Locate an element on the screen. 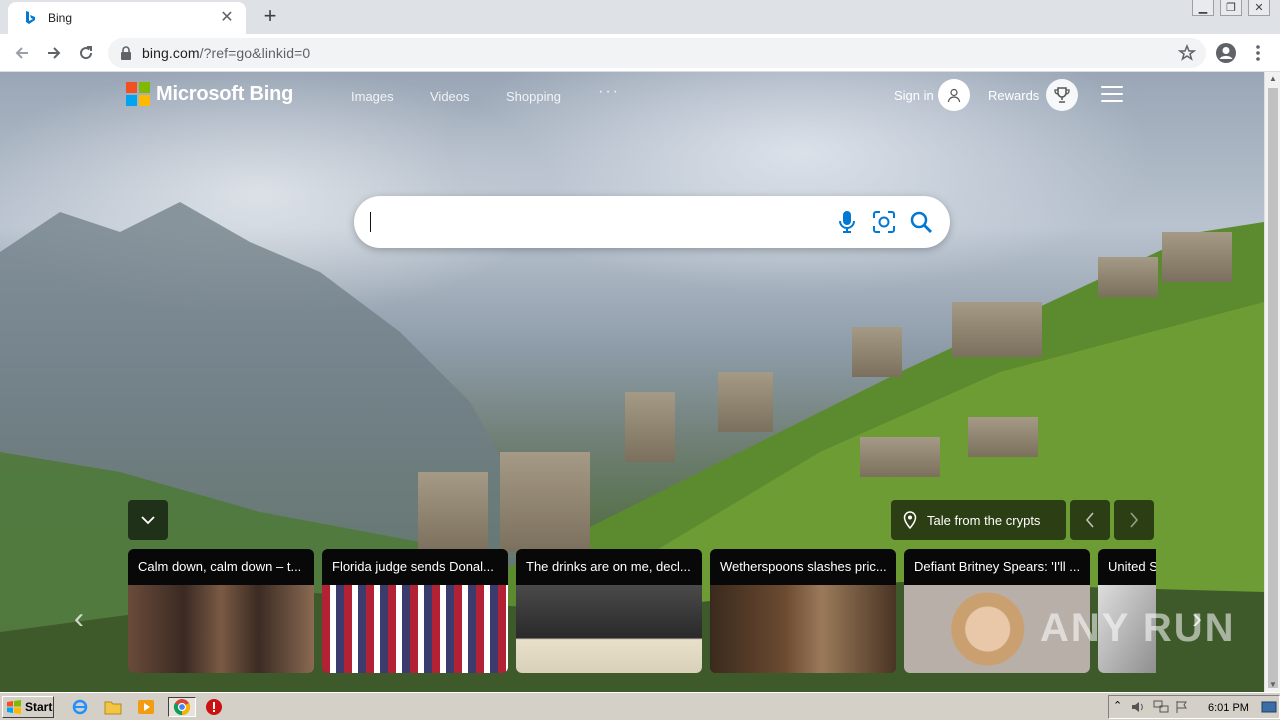 The image size is (1280, 720). start-label: Start is located at coordinates (39, 707).